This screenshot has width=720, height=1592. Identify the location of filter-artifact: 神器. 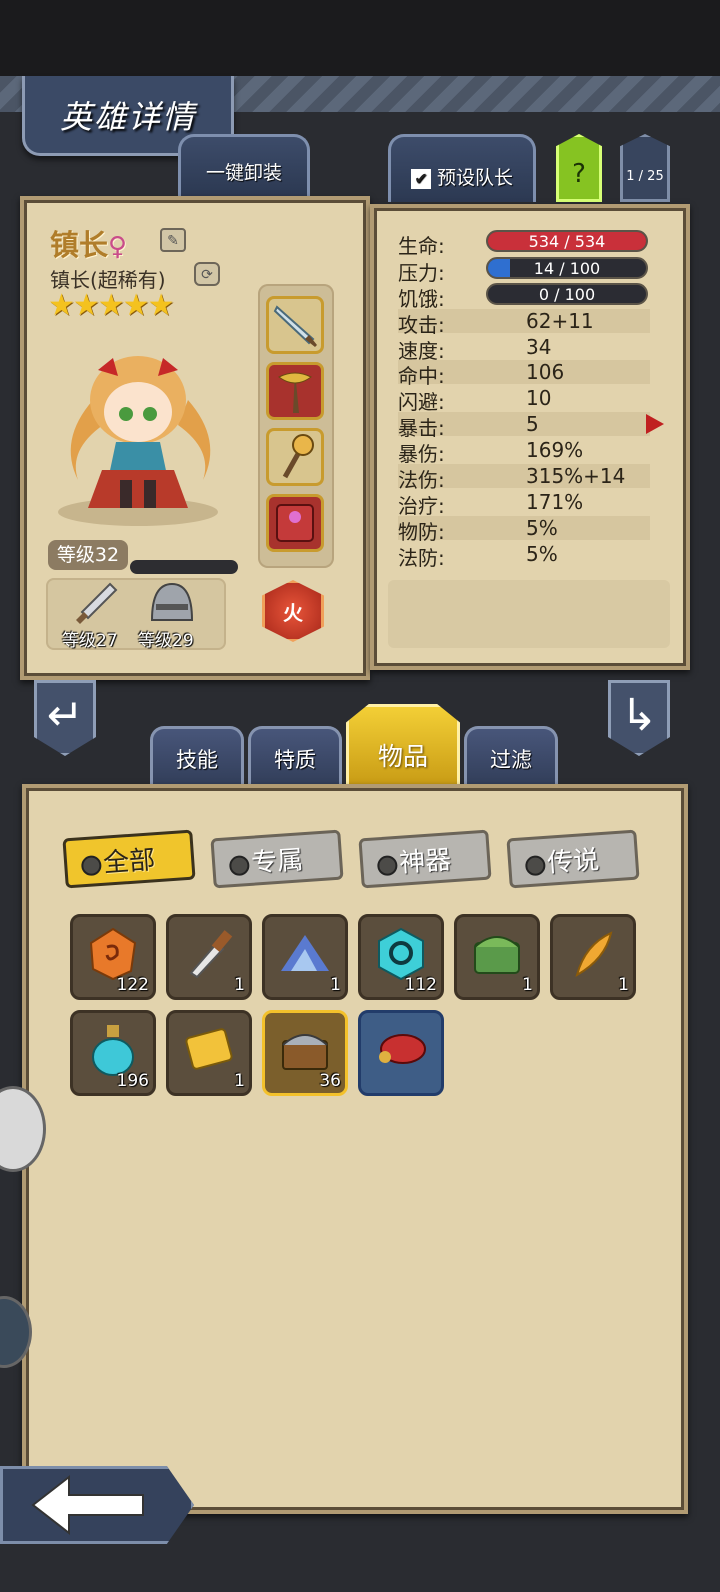
(425, 859).